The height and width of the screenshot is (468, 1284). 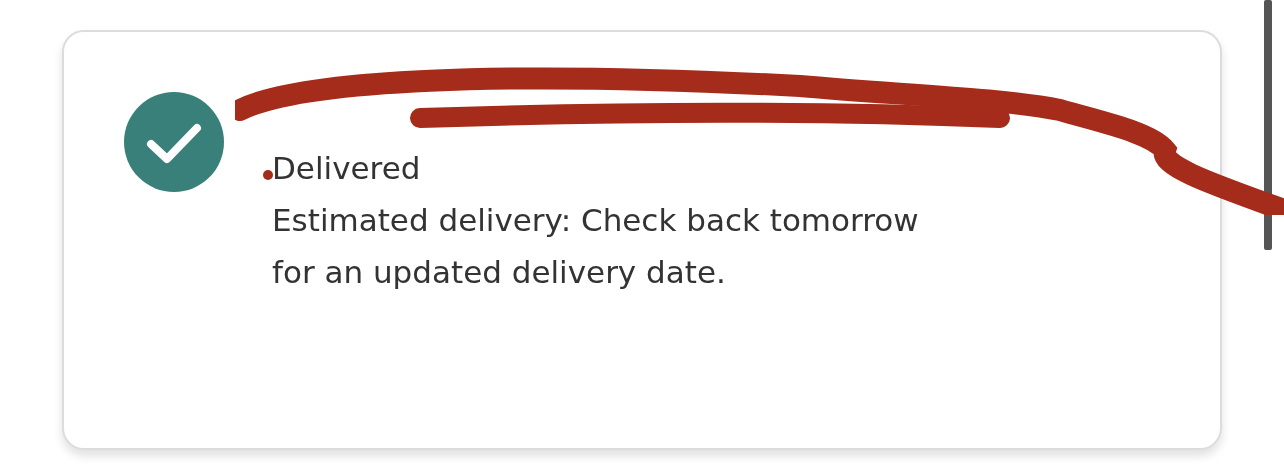 I want to click on status-text: Delivered, so click(x=347, y=168).